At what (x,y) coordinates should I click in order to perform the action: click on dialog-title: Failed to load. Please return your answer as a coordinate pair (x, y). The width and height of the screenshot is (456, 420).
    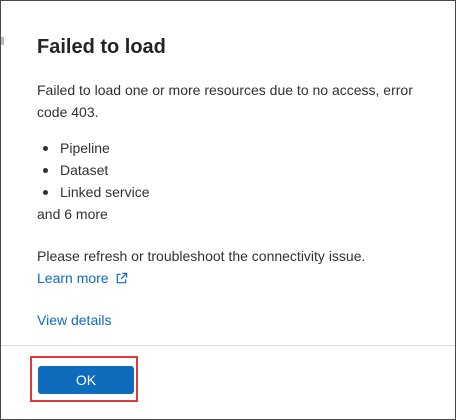
    Looking at the image, I should click on (101, 47).